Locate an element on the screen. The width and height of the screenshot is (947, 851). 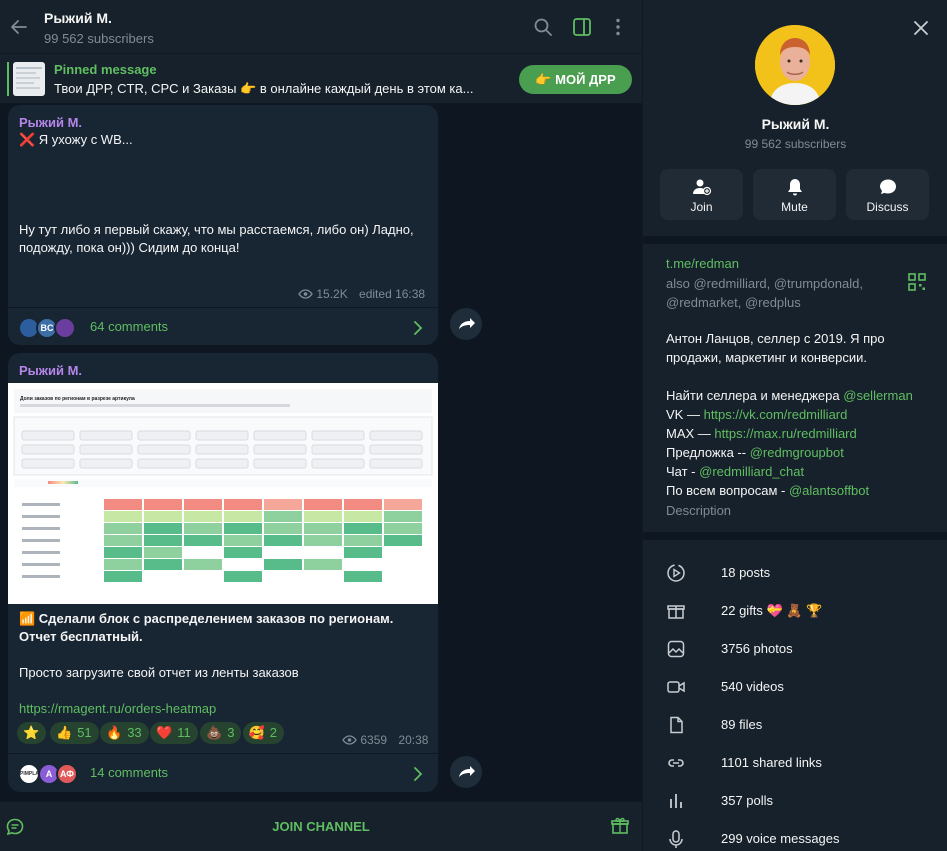
search-icon is located at coordinates (543, 27).